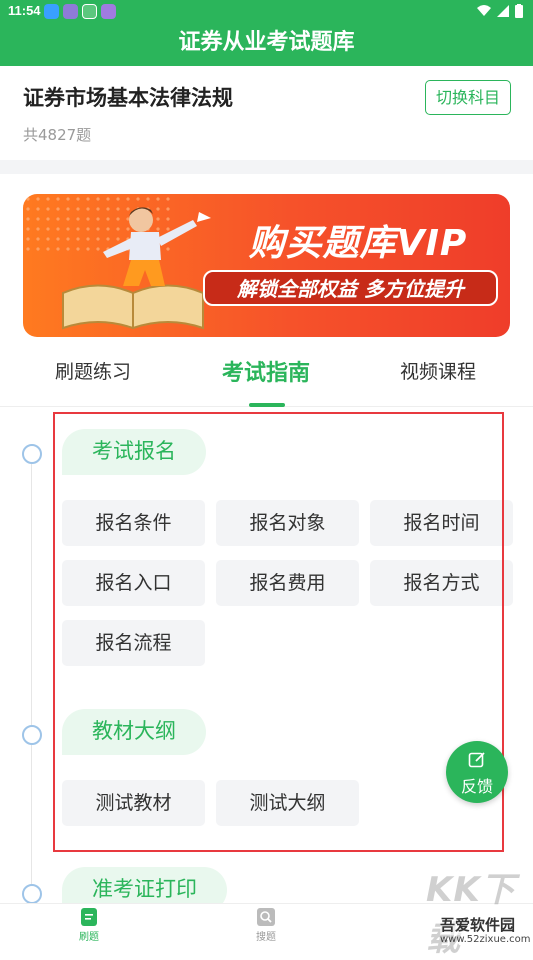 This screenshot has width=533, height=960. I want to click on banner-subtitle: 解锁全部权益 多方位提升, so click(350, 289).